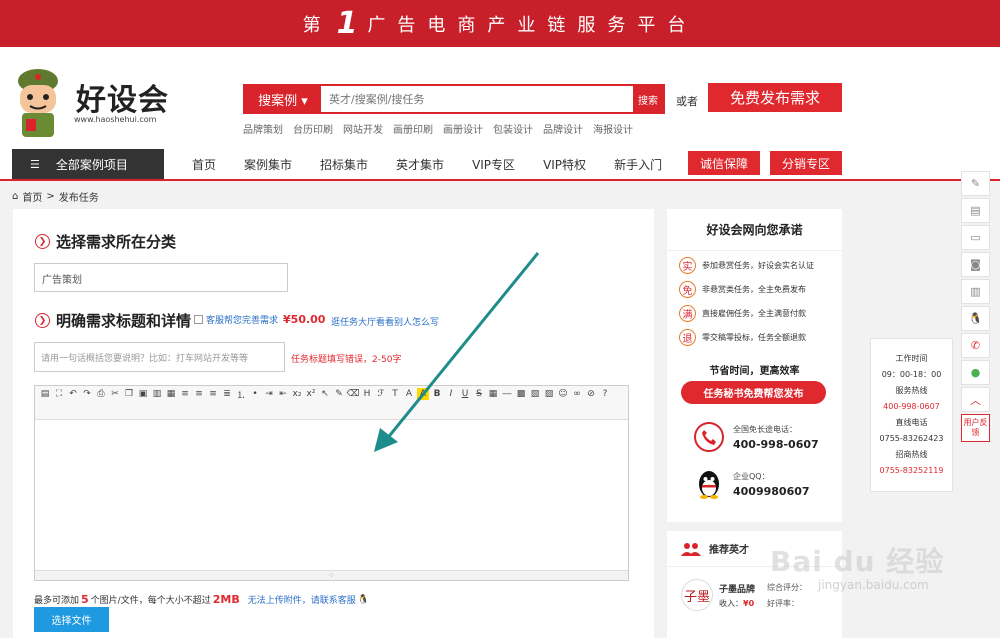 The image size is (1000, 638). I want to click on align-right-icon: ≡, so click(213, 394).